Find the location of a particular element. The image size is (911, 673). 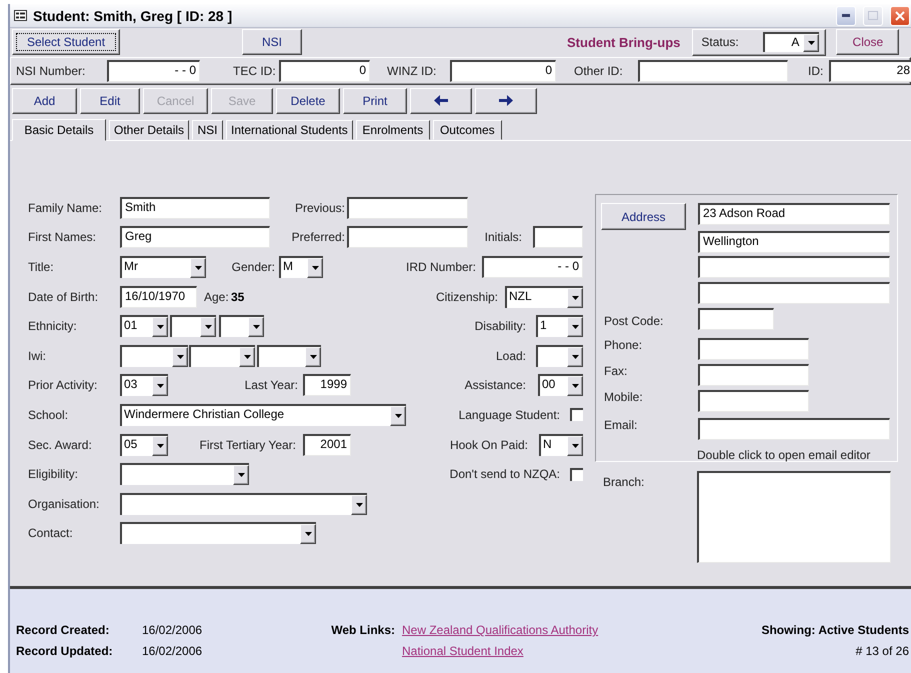

text-field: Greg is located at coordinates (195, 237).